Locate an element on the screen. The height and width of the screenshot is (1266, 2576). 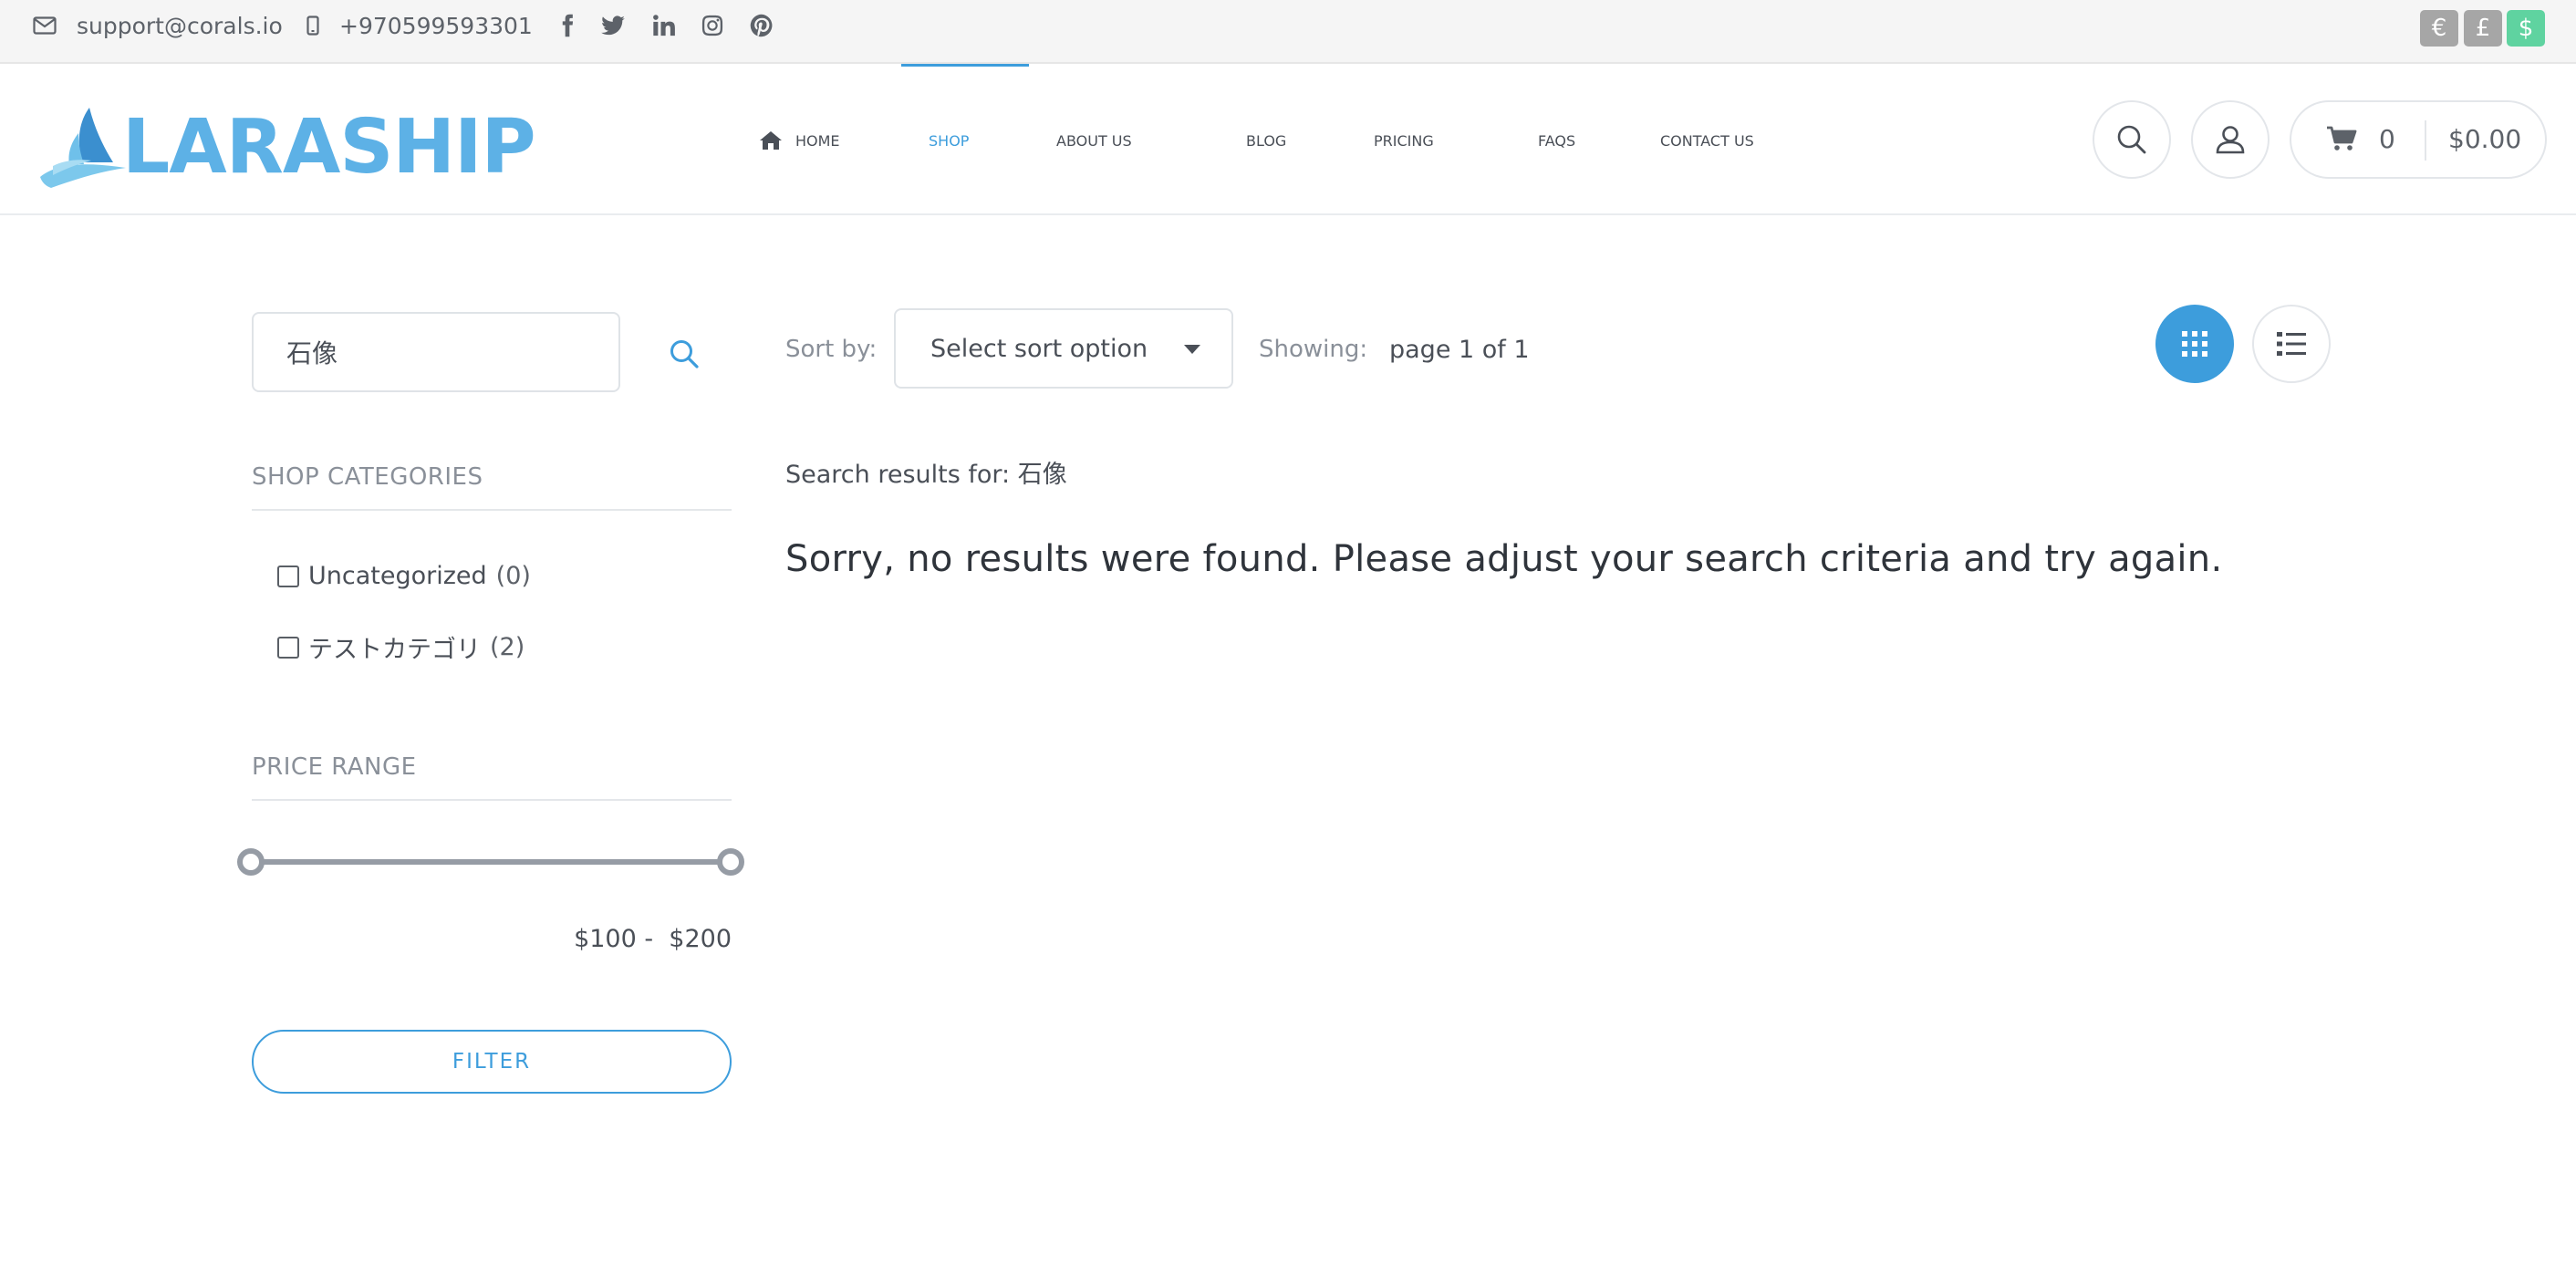
nav-label: ABOUT US is located at coordinates (1094, 140).